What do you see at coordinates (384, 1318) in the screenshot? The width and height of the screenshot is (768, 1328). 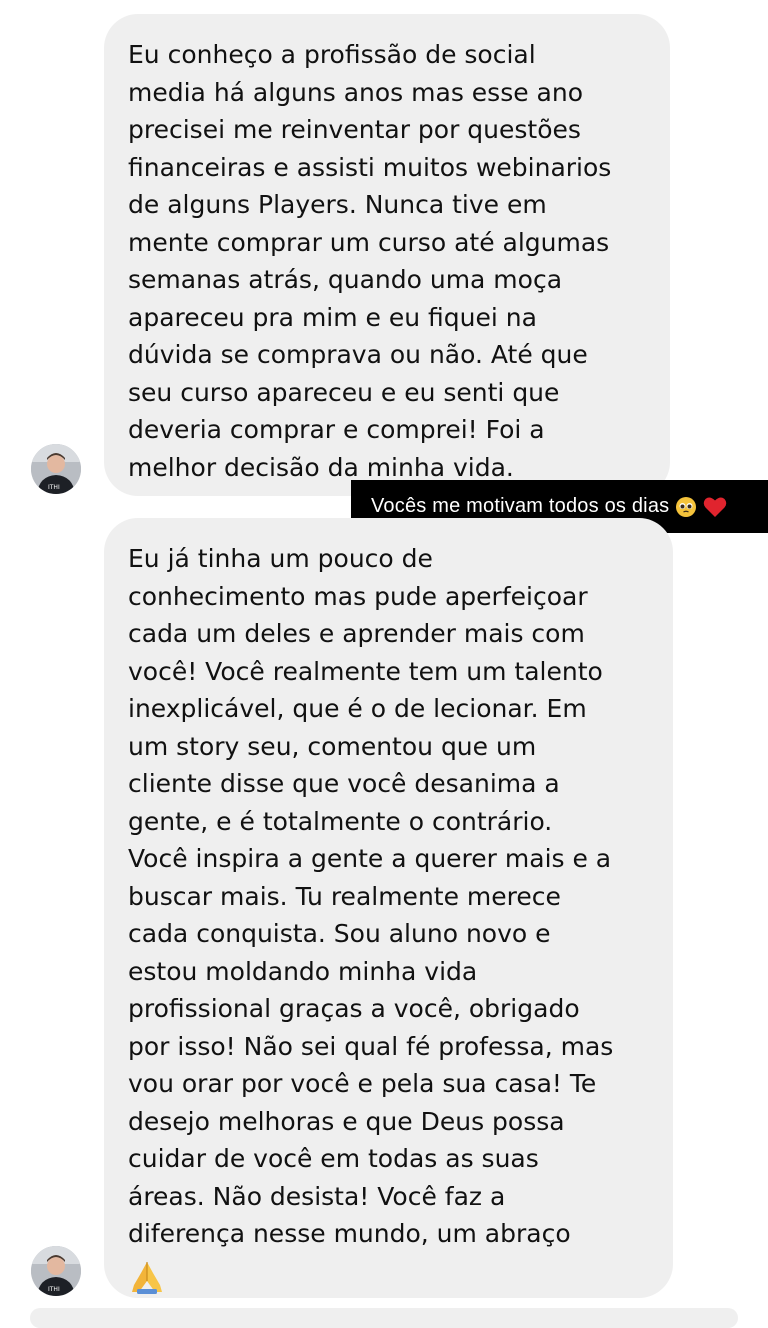 I see `next-message-bubble` at bounding box center [384, 1318].